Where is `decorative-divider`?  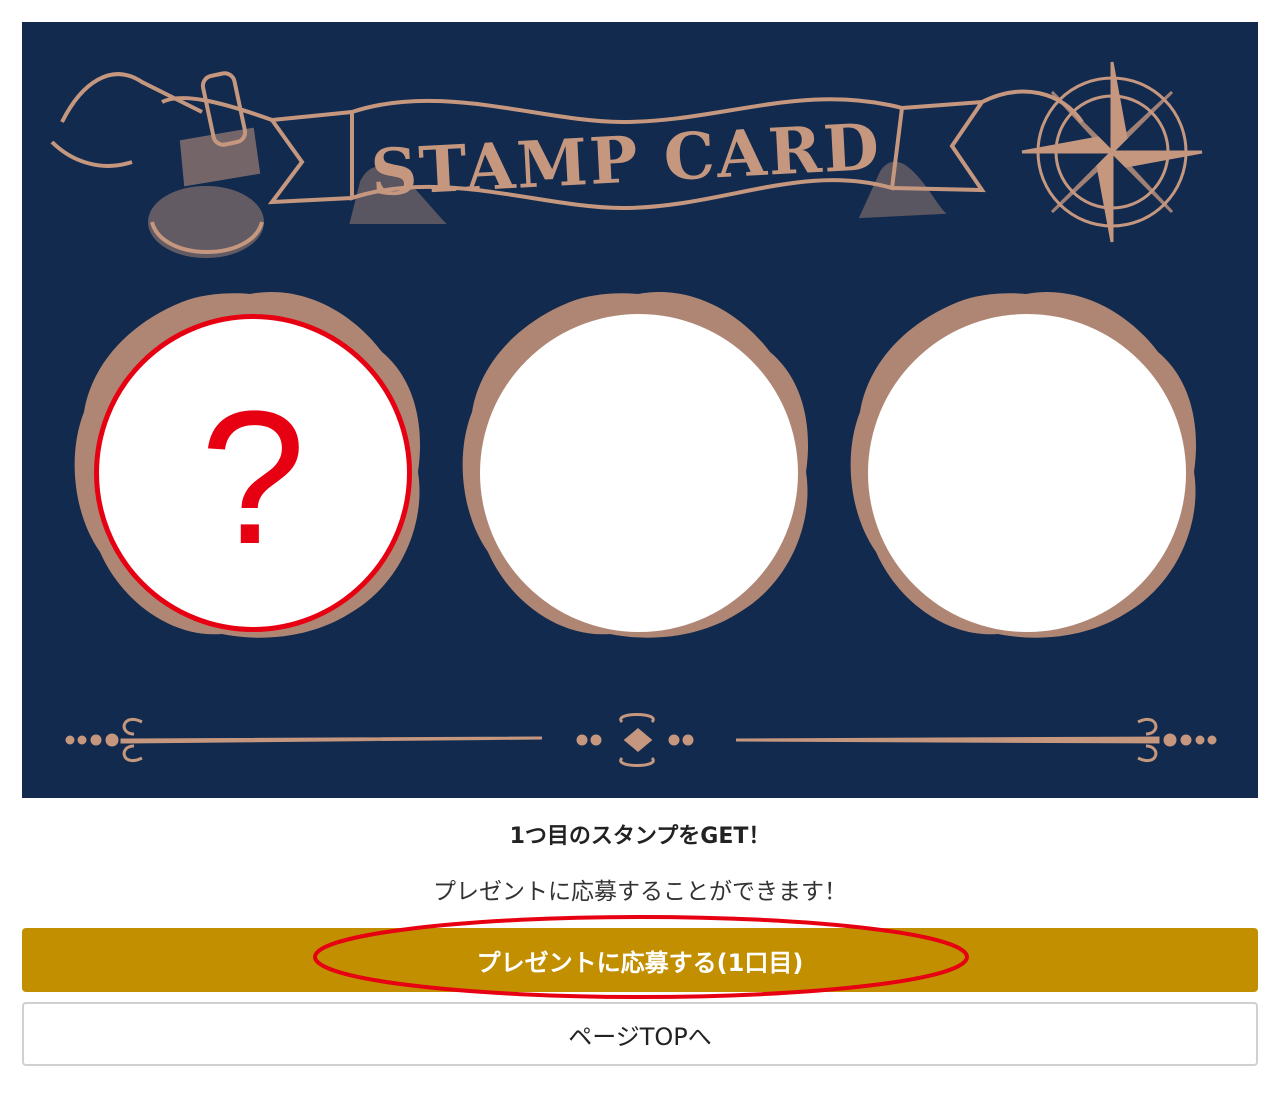
decorative-divider is located at coordinates (641, 740).